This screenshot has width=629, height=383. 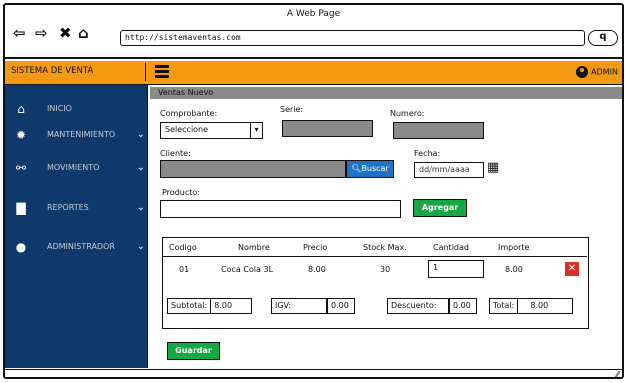 What do you see at coordinates (256, 130) in the screenshot?
I see `chevron-down-icon: ▾` at bounding box center [256, 130].